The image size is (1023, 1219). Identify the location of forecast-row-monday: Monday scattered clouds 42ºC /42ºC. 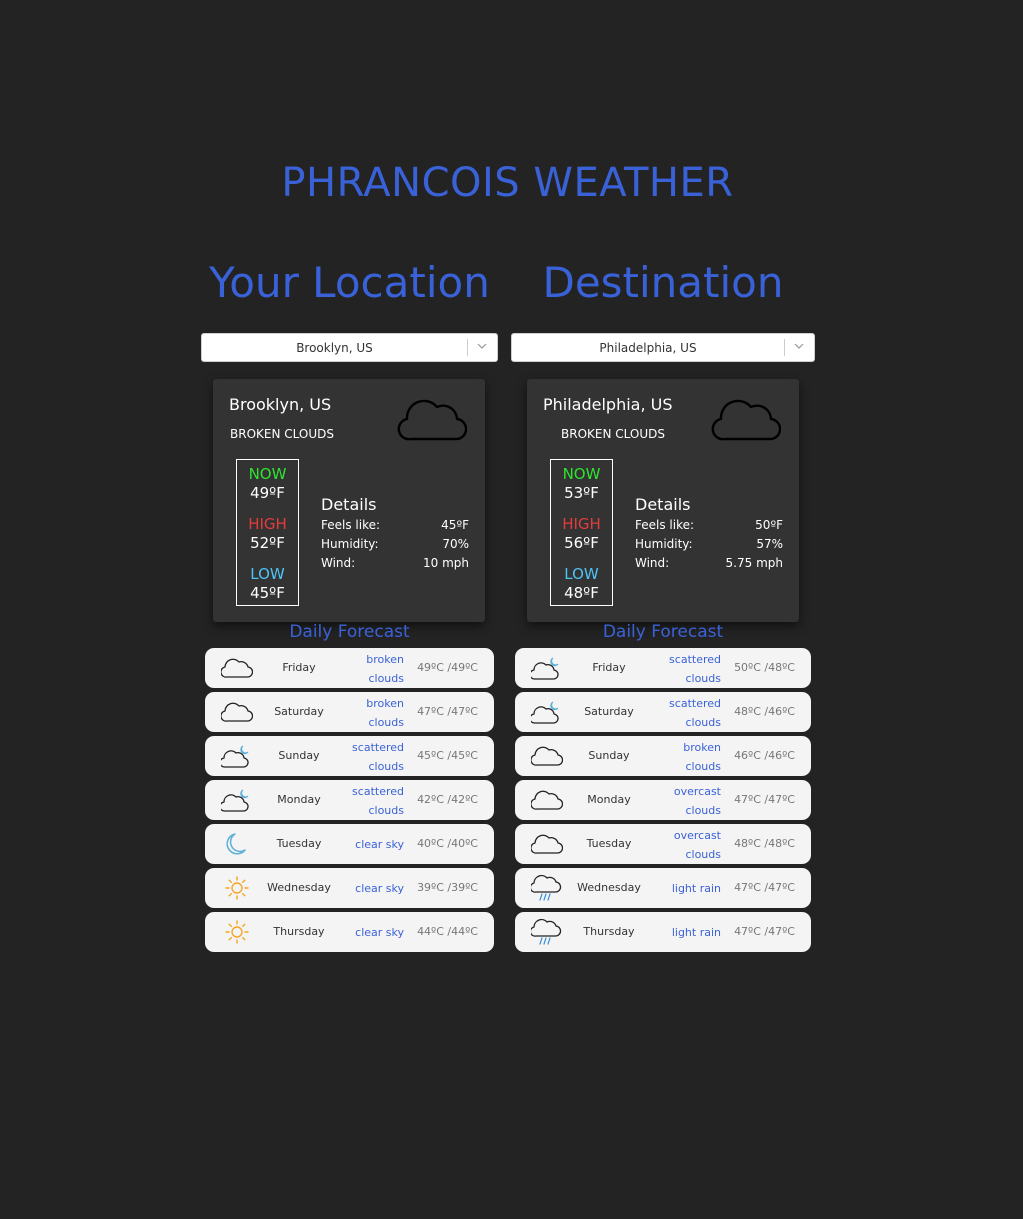
(349, 800).